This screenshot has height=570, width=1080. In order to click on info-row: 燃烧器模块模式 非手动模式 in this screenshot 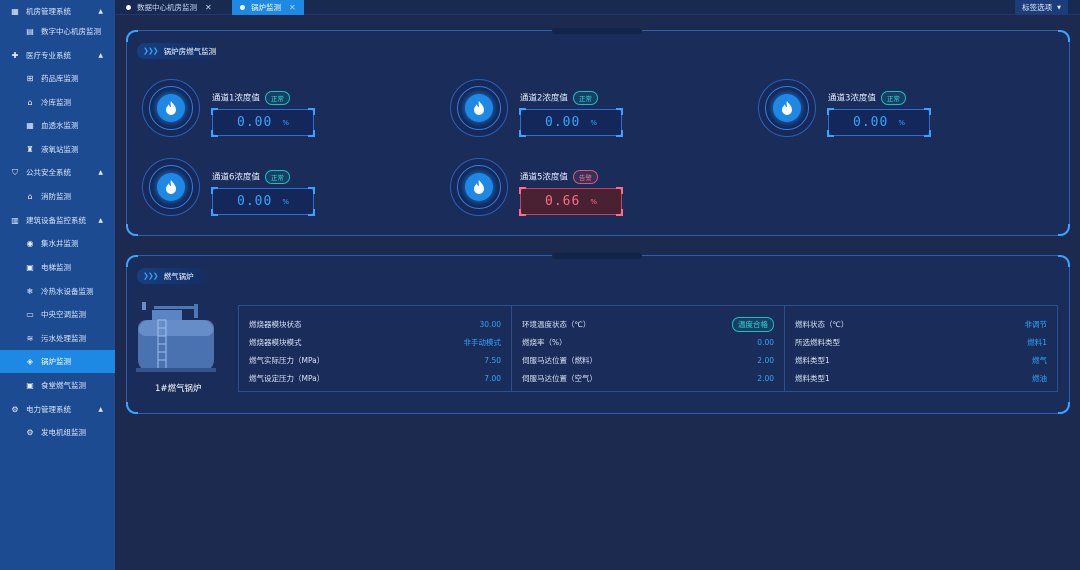, I will do `click(375, 342)`.